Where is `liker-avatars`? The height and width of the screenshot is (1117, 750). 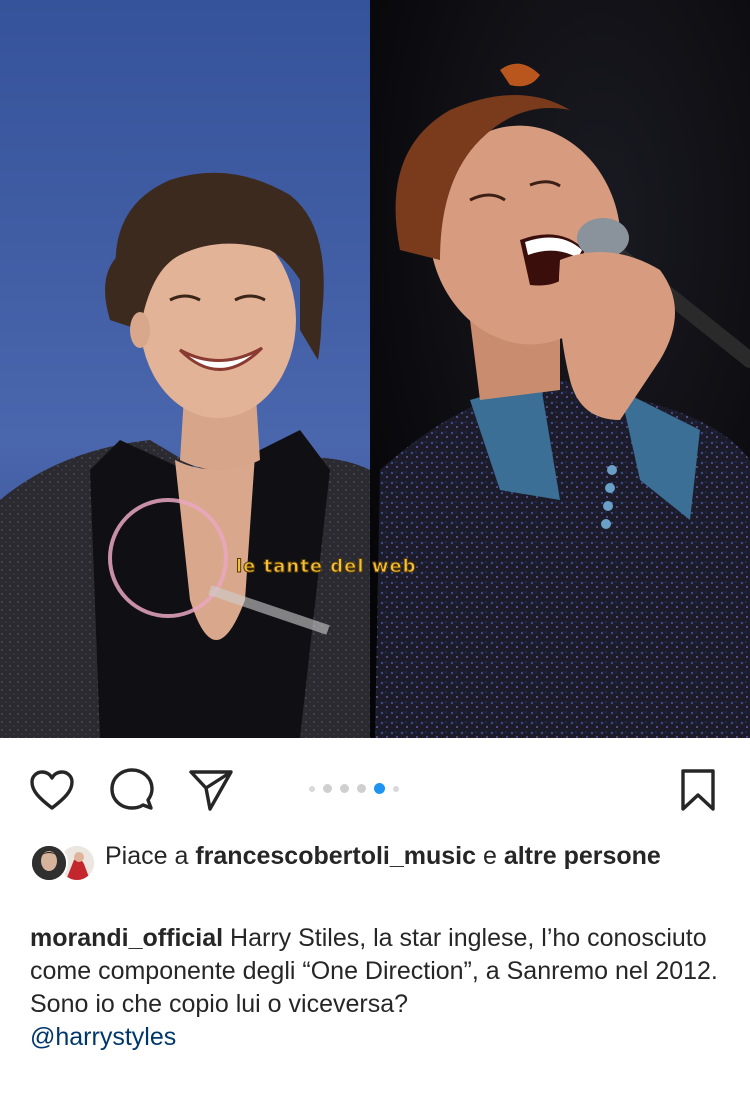
liker-avatars is located at coordinates (63, 863).